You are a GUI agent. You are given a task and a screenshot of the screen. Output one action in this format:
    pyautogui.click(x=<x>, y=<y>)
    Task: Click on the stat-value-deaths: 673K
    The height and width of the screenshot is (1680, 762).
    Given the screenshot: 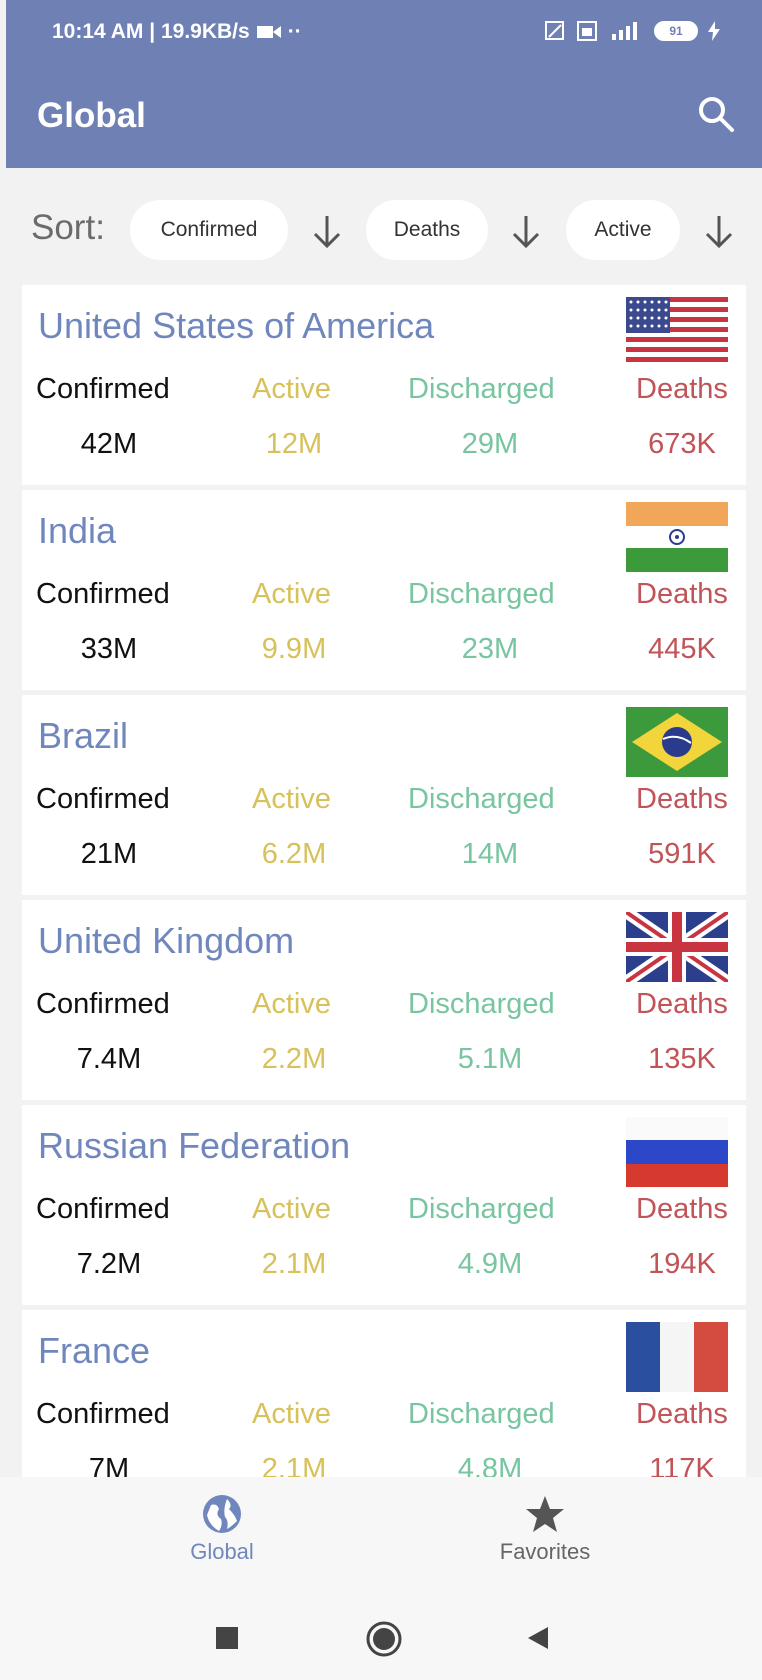 What is the action you would take?
    pyautogui.click(x=682, y=444)
    